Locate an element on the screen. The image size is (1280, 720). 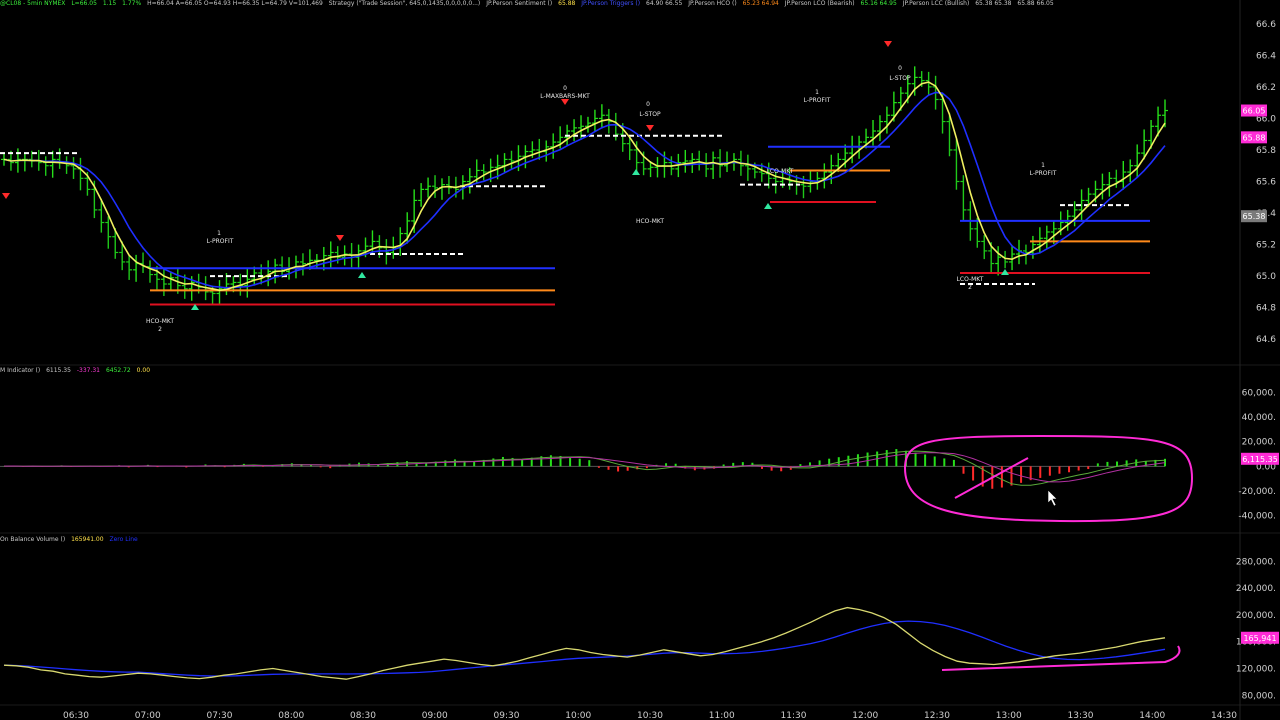
time-x-tick: 12:30 is located at coordinates (937, 715).